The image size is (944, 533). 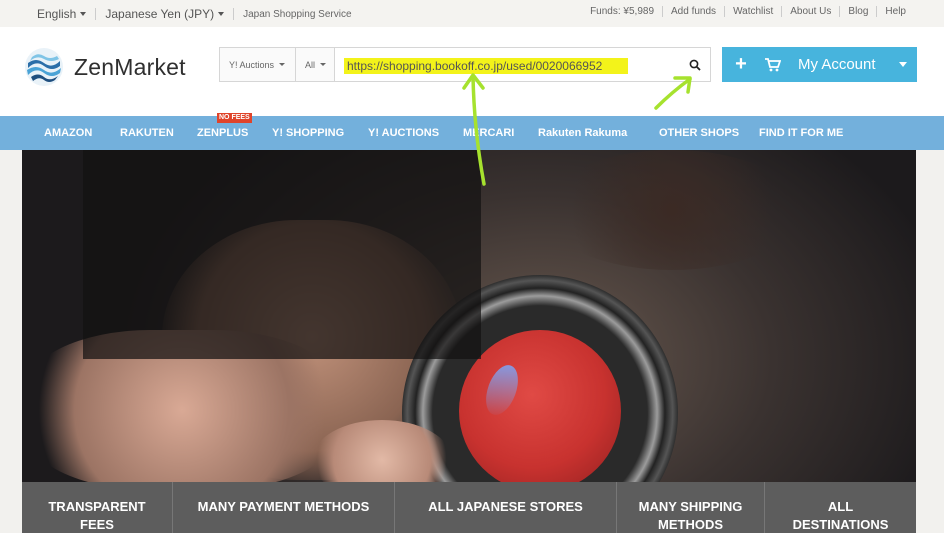 What do you see at coordinates (252, 64) in the screenshot?
I see `search-category-label: Y! Auctions` at bounding box center [252, 64].